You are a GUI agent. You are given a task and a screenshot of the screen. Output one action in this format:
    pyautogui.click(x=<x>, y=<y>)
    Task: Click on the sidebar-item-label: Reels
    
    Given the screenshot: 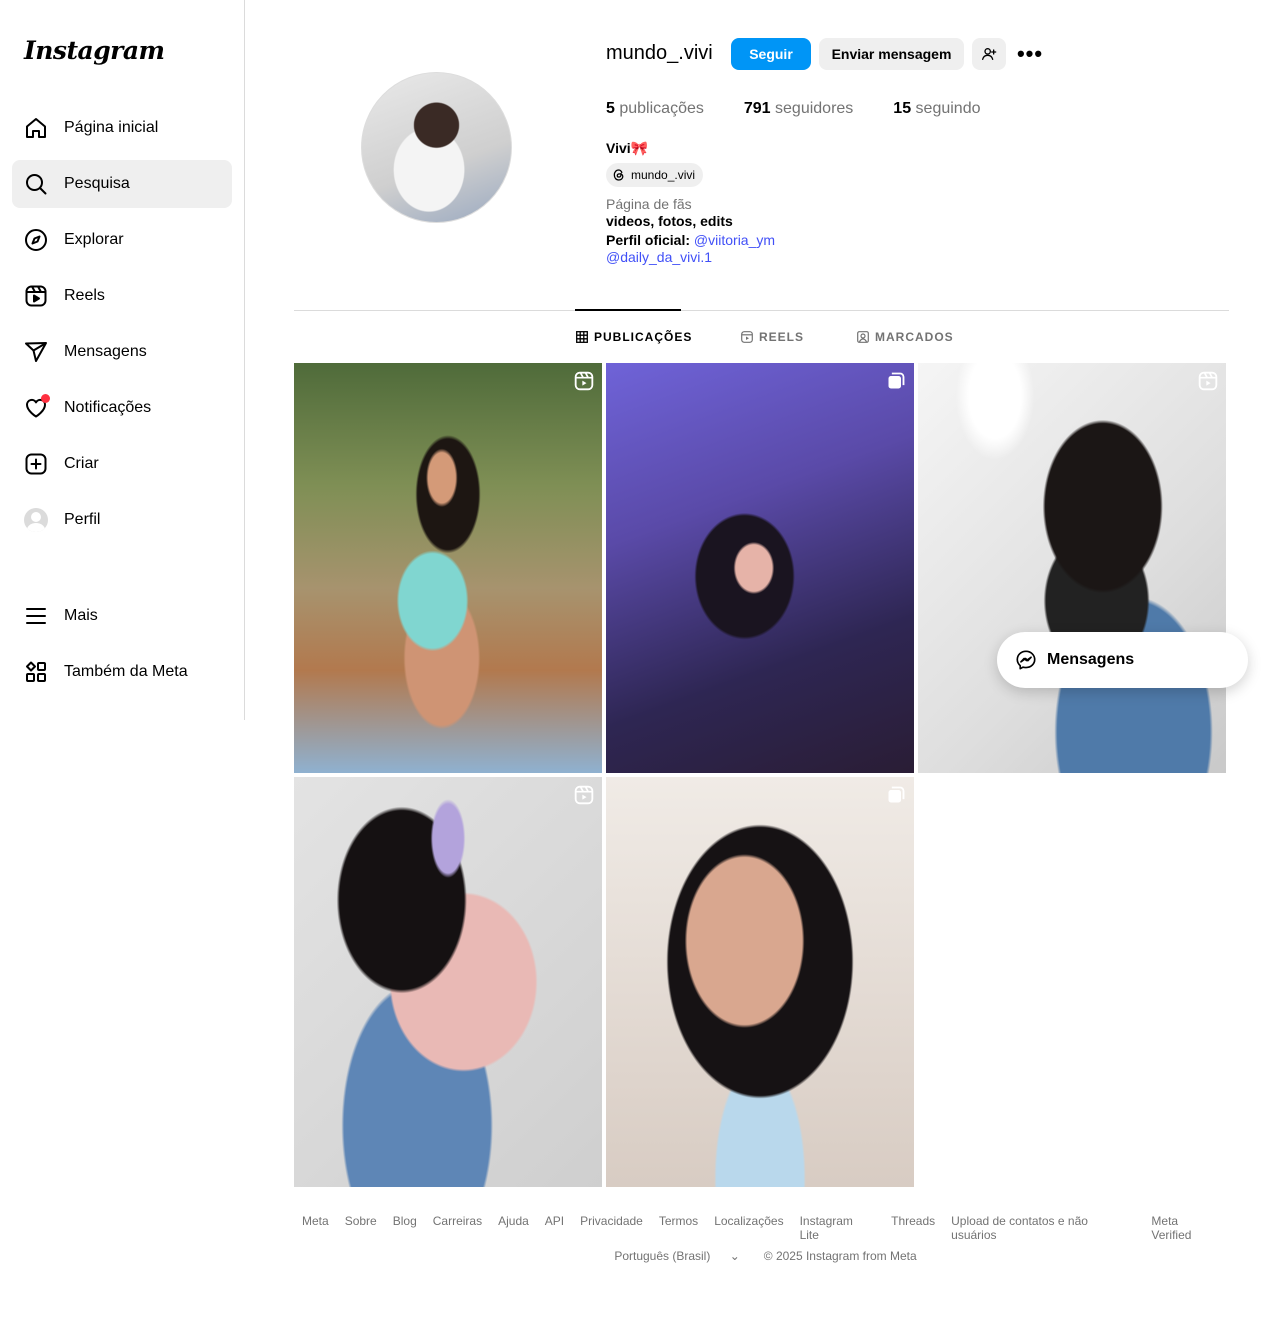 What is the action you would take?
    pyautogui.click(x=84, y=295)
    